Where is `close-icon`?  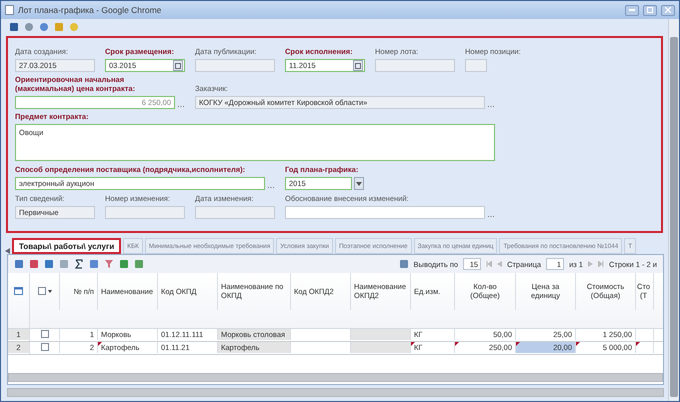 close-icon is located at coordinates (668, 10).